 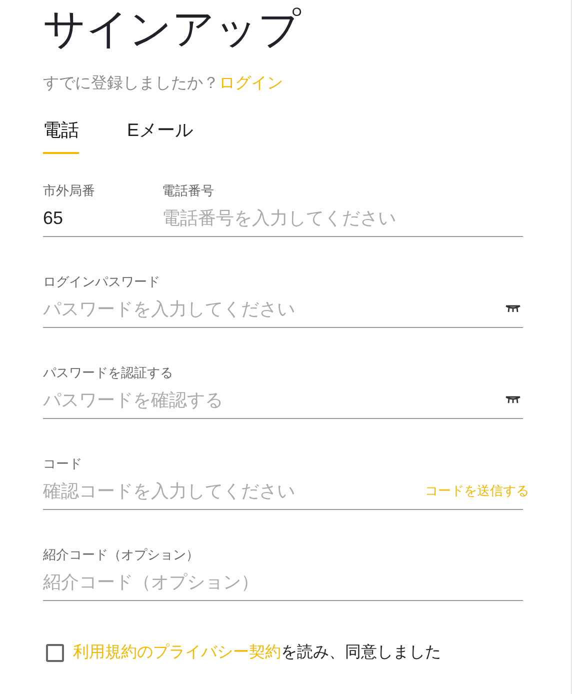 What do you see at coordinates (108, 373) in the screenshot?
I see `field-label: パスワードを認証する` at bounding box center [108, 373].